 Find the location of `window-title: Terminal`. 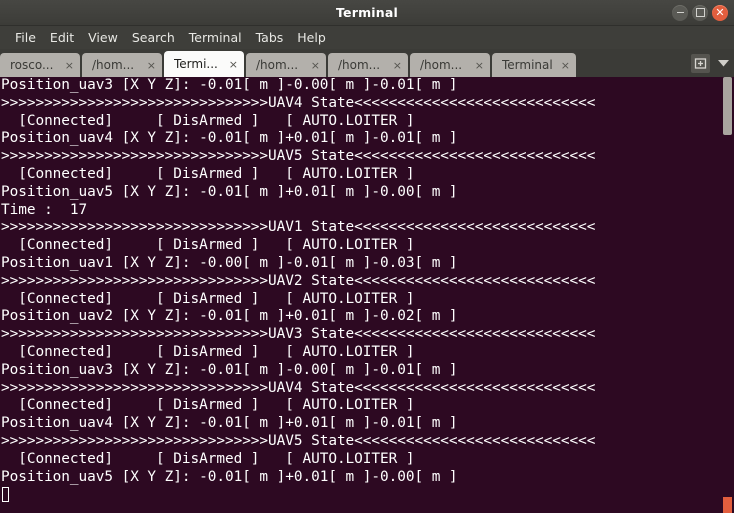

window-title: Terminal is located at coordinates (367, 12).